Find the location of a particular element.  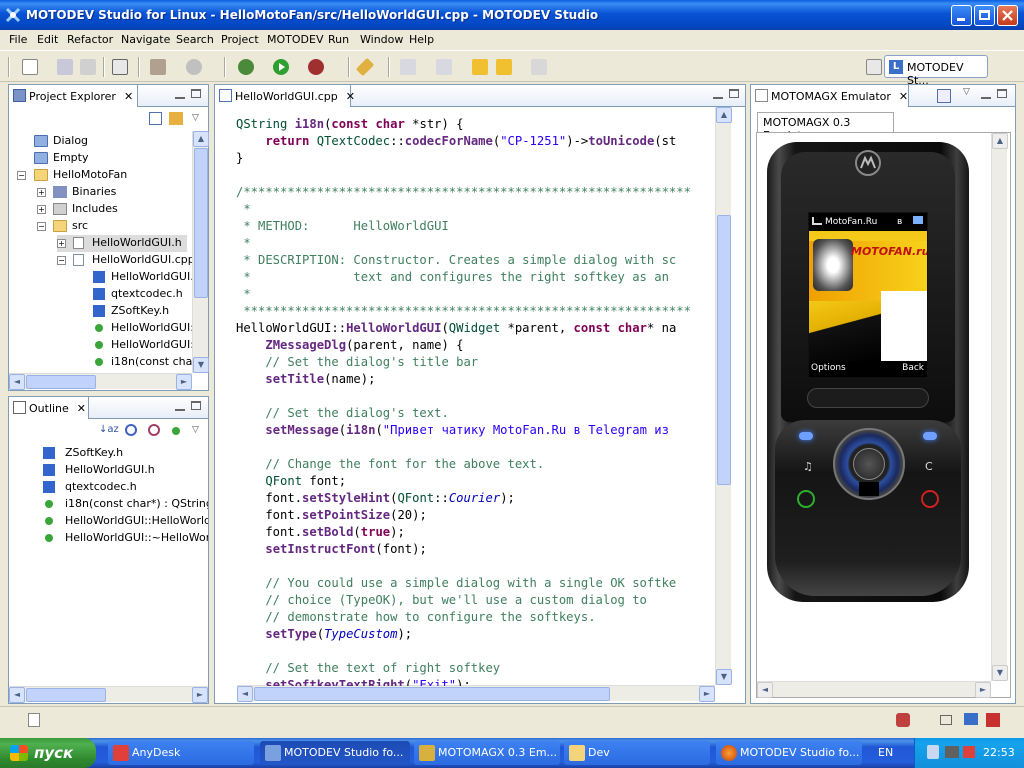

menu-refactor: Refactor is located at coordinates (90, 39).